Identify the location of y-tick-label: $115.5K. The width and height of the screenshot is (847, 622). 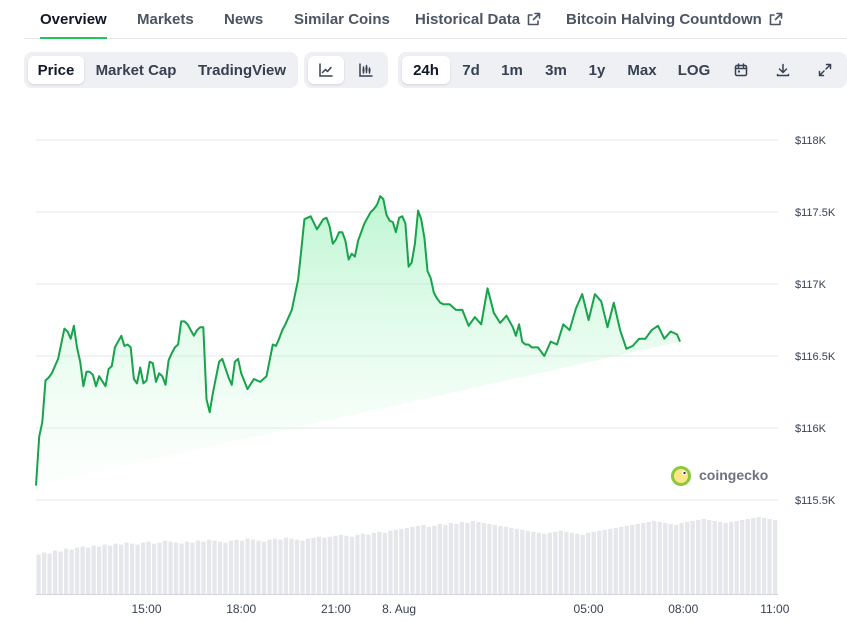
(815, 501).